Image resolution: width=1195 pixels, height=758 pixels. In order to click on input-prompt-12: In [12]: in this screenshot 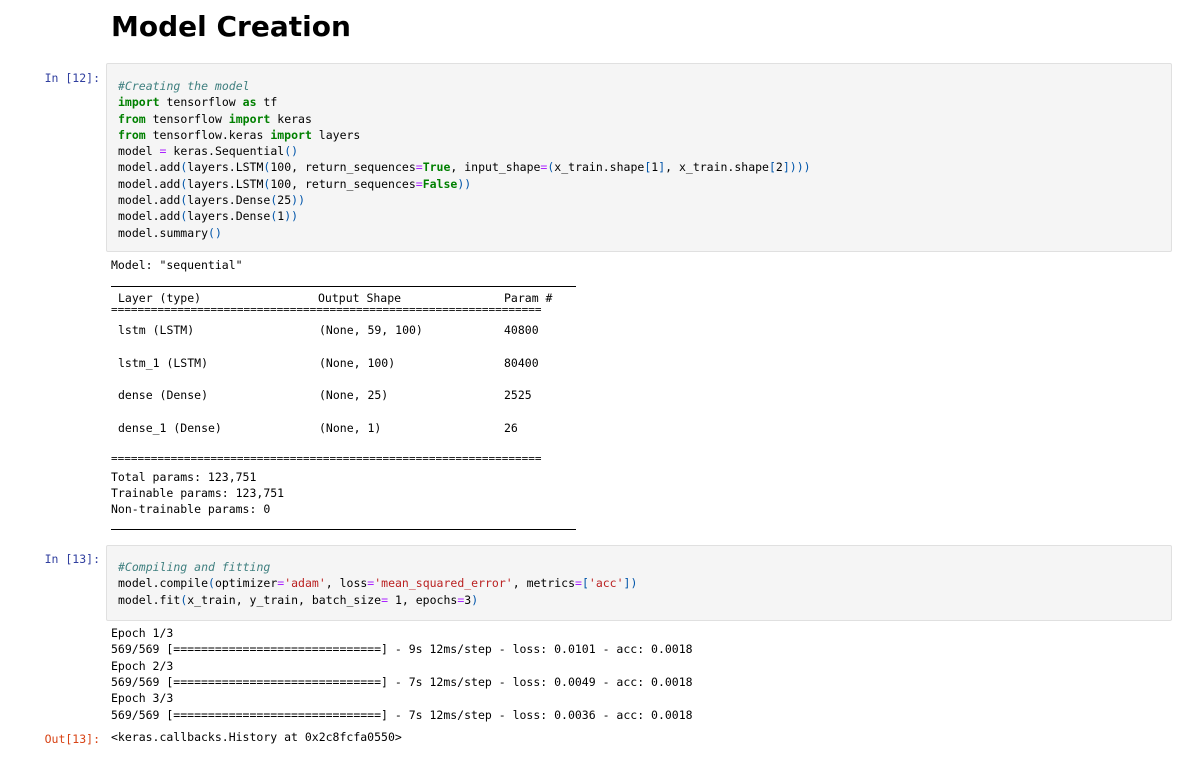, I will do `click(72, 78)`.